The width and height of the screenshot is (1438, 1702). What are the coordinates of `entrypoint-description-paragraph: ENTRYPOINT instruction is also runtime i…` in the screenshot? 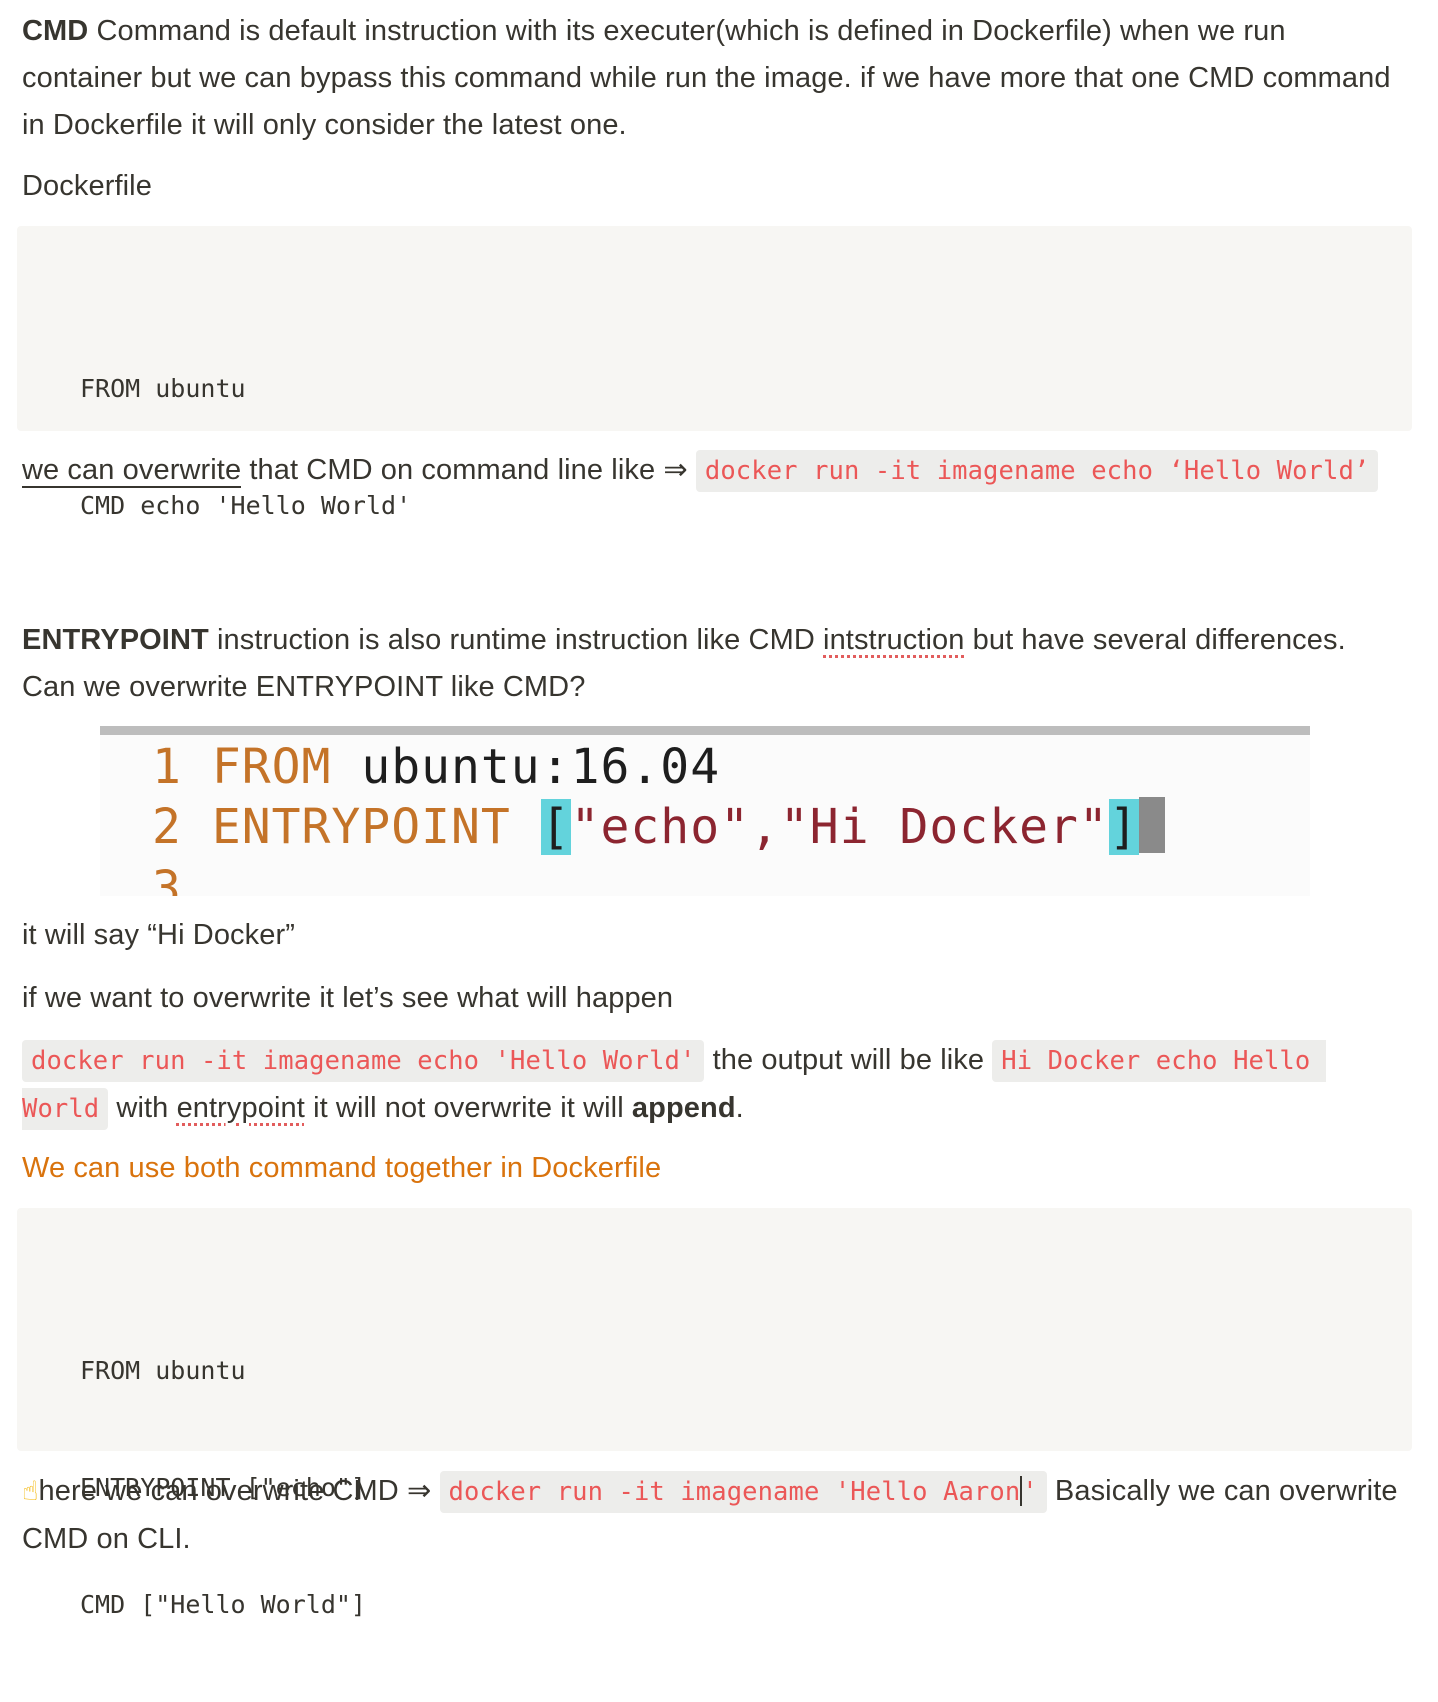 It's located at (714, 664).